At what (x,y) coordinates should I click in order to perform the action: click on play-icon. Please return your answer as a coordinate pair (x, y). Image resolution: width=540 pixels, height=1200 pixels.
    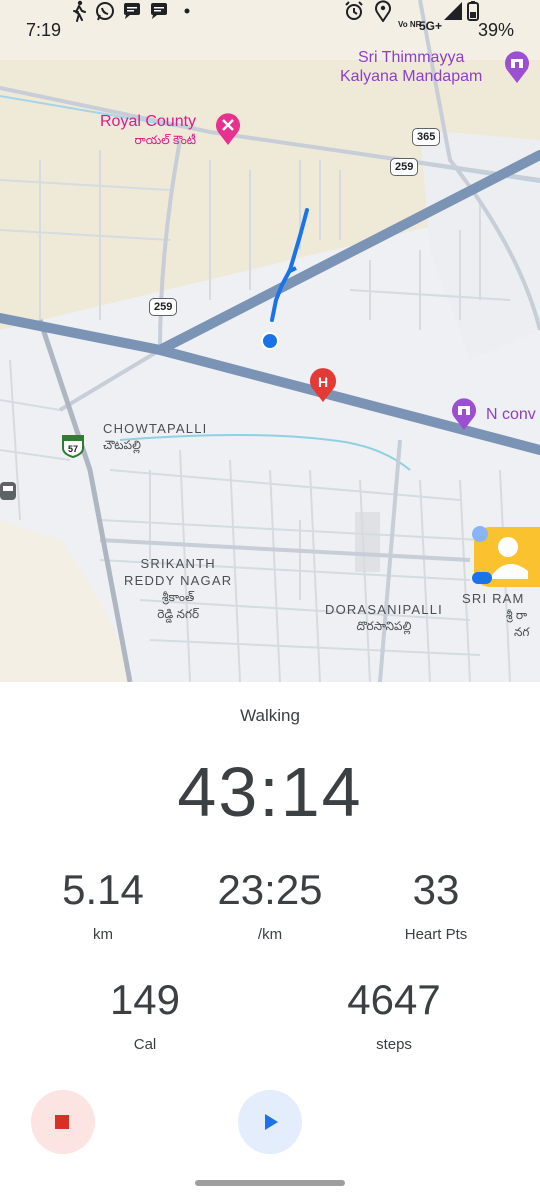
    Looking at the image, I should click on (271, 1122).